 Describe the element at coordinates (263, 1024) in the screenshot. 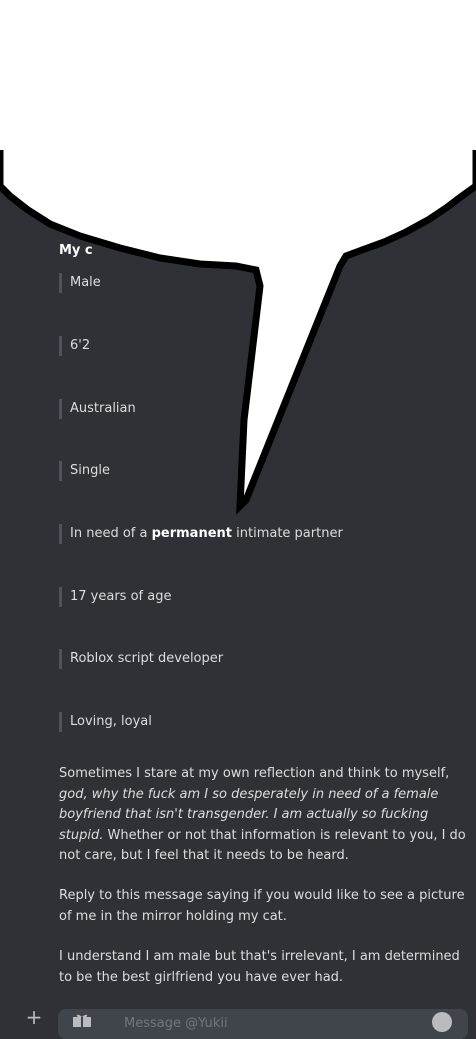

I see `message-input-box` at that location.